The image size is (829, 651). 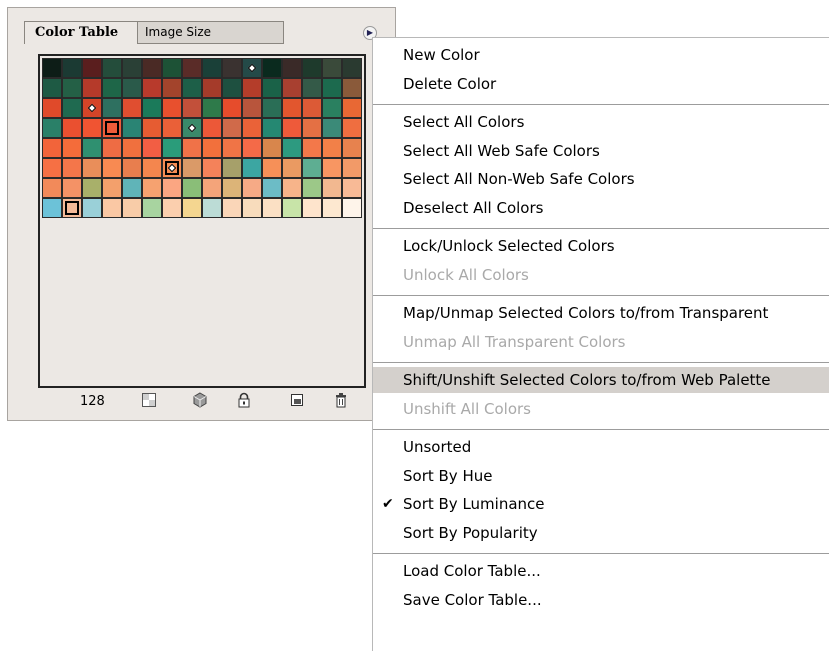 I want to click on menu-item: Unsorted, so click(x=601, y=447).